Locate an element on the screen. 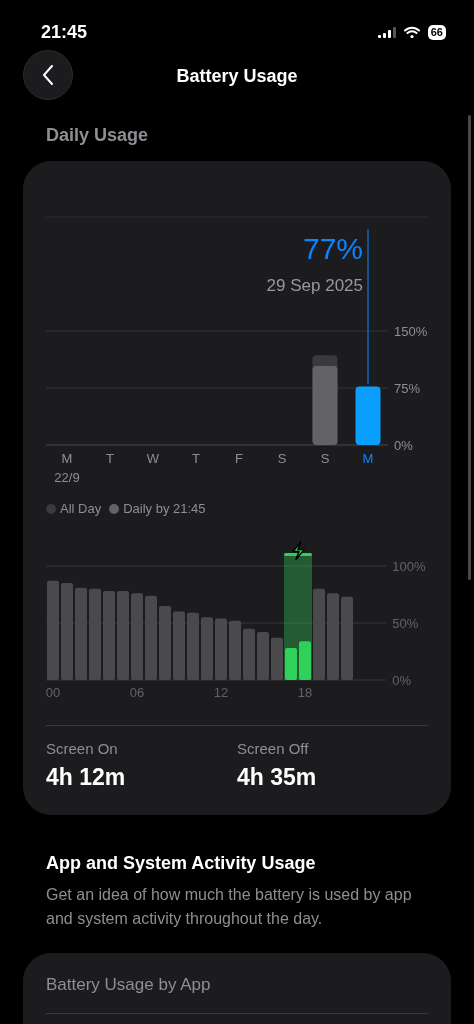  wifi-icon is located at coordinates (411, 32).